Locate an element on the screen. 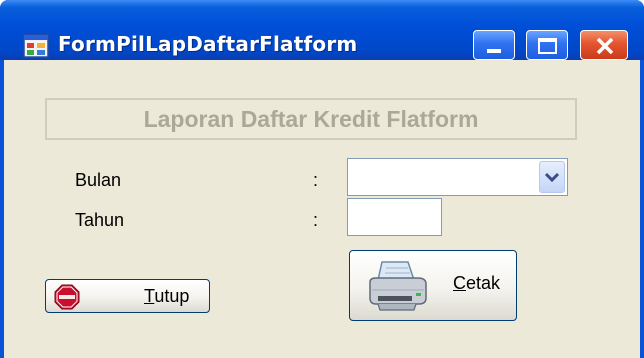 This screenshot has height=358, width=644. tutup-label-rest: utup is located at coordinates (172, 296).